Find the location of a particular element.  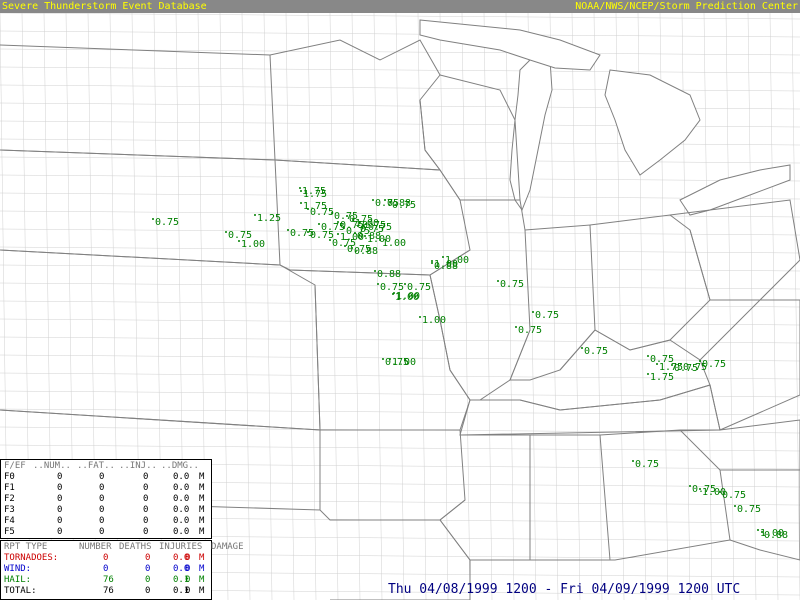

report-cell-type: TORNADOES: is located at coordinates (31, 558).